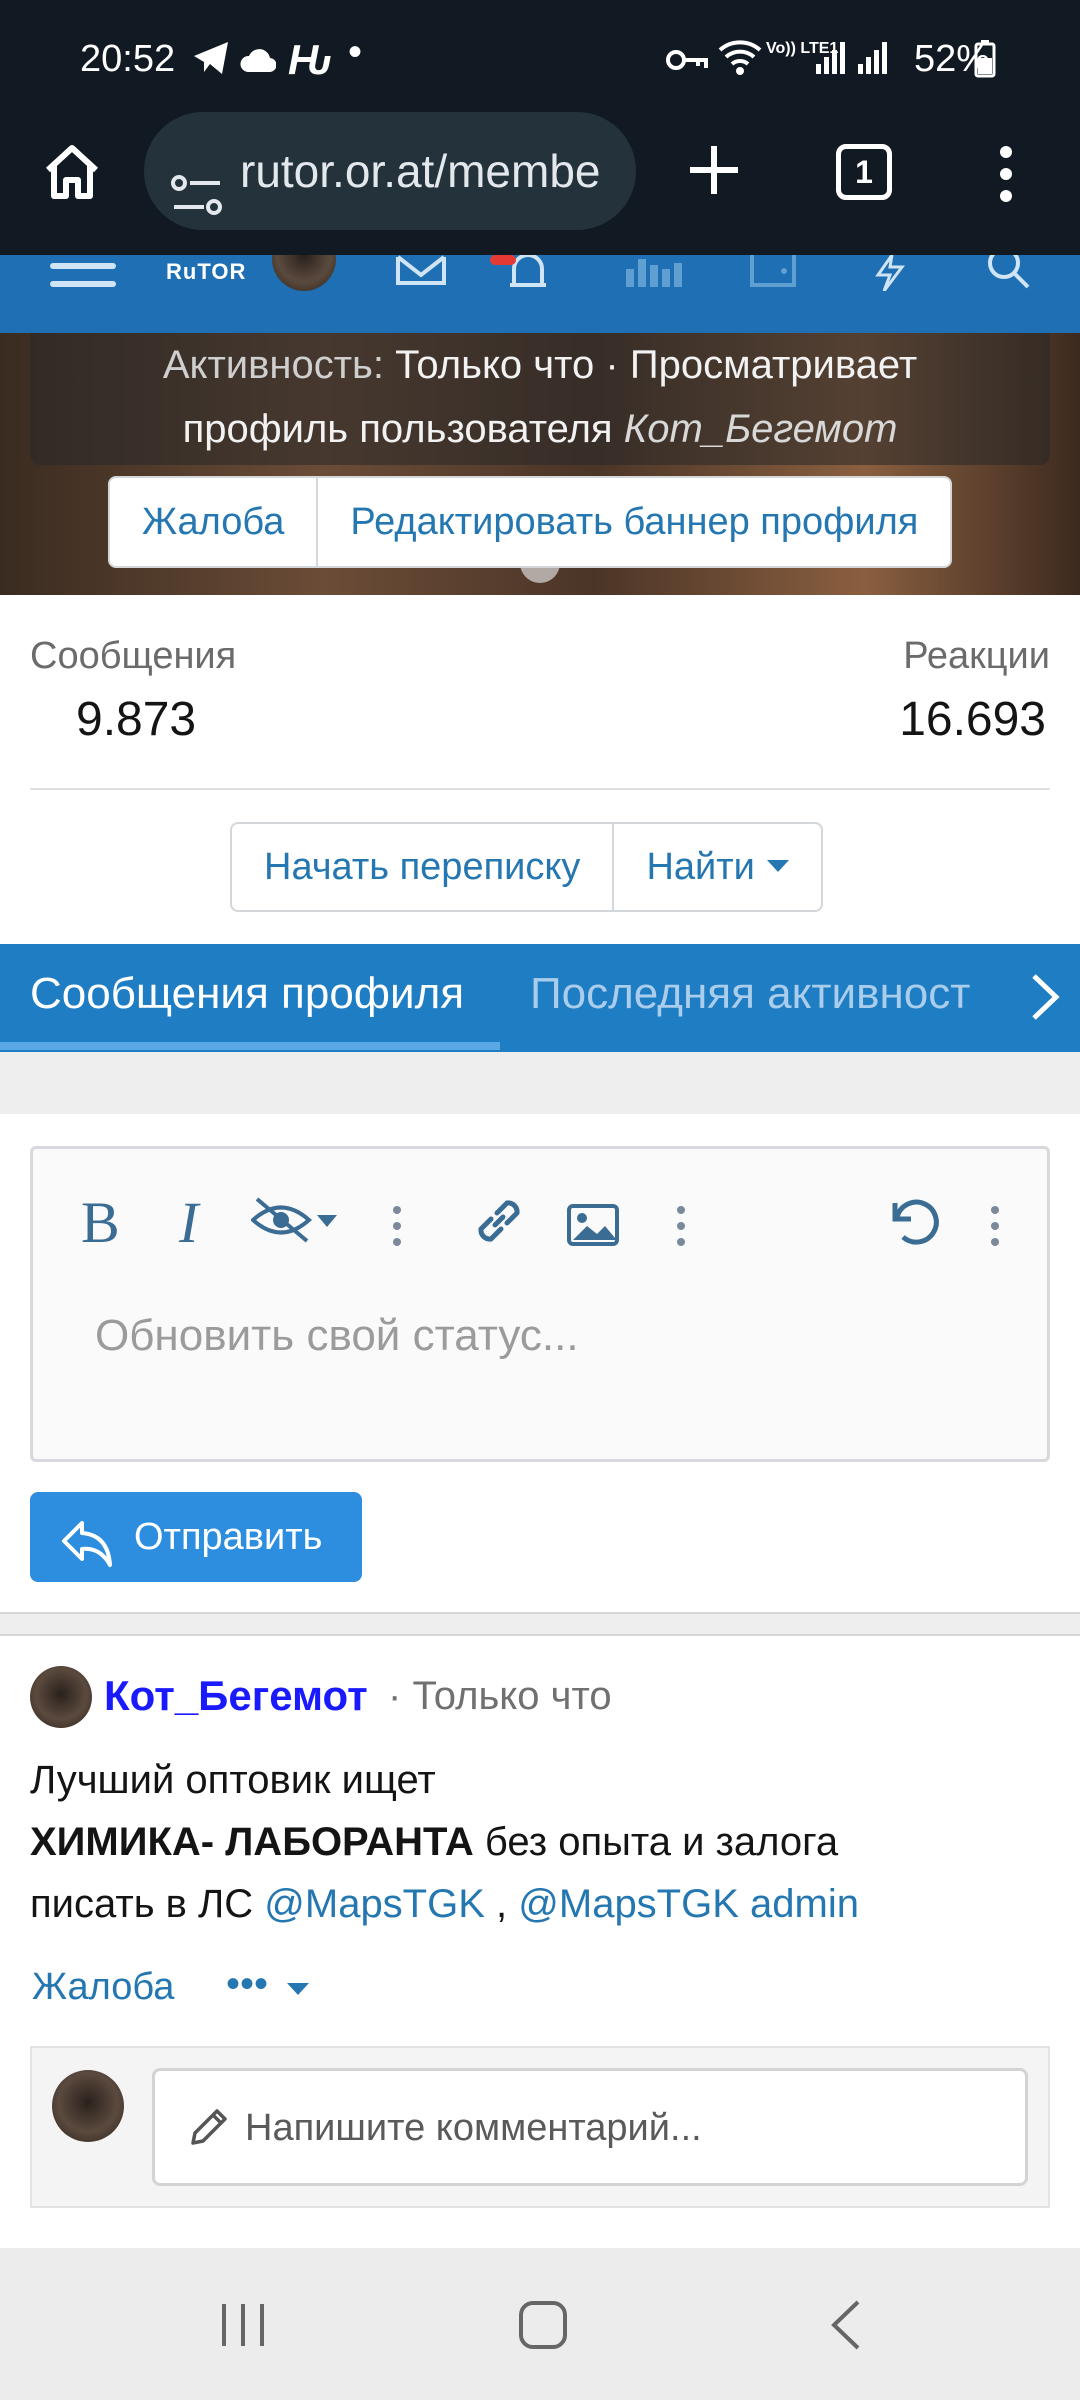  Describe the element at coordinates (397, 429) in the screenshot. I see `activity-action-part2: профиль пользователя` at that location.